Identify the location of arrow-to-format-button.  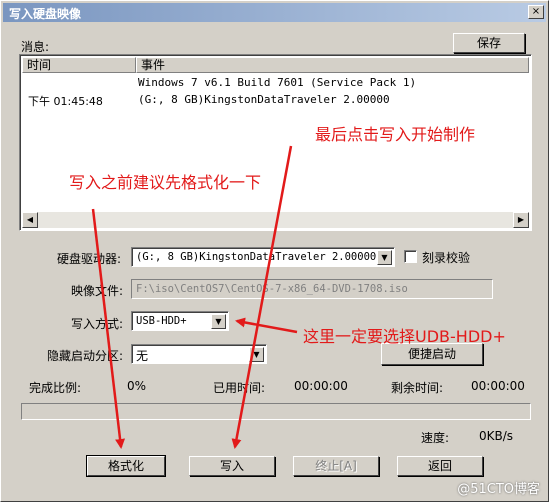
(108, 328).